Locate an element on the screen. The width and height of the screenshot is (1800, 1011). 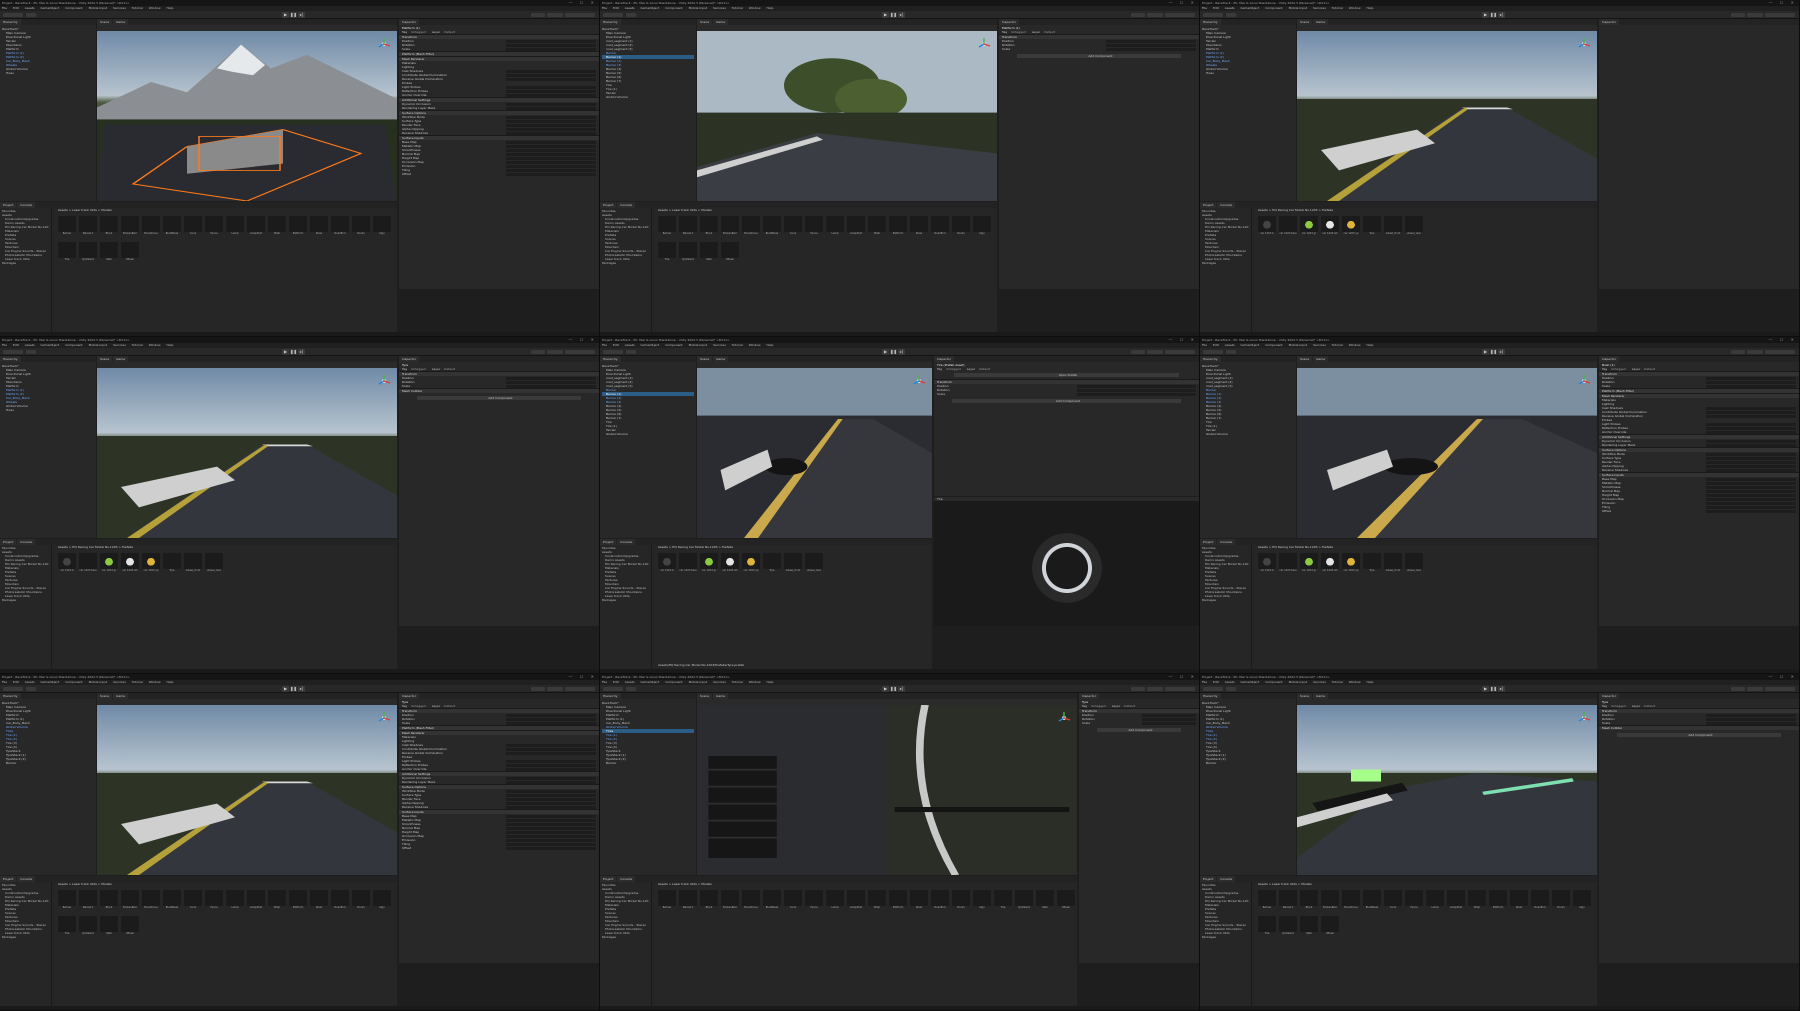
project-asset: wheel_front is located at coordinates (193, 564).